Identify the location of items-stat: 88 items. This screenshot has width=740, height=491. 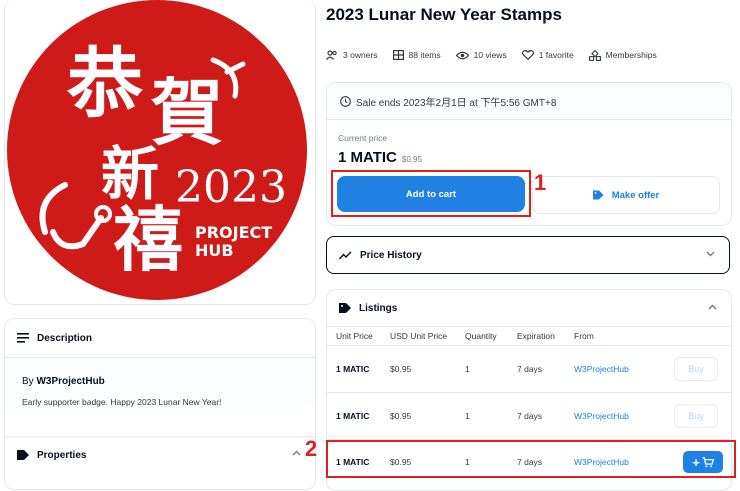
(416, 55).